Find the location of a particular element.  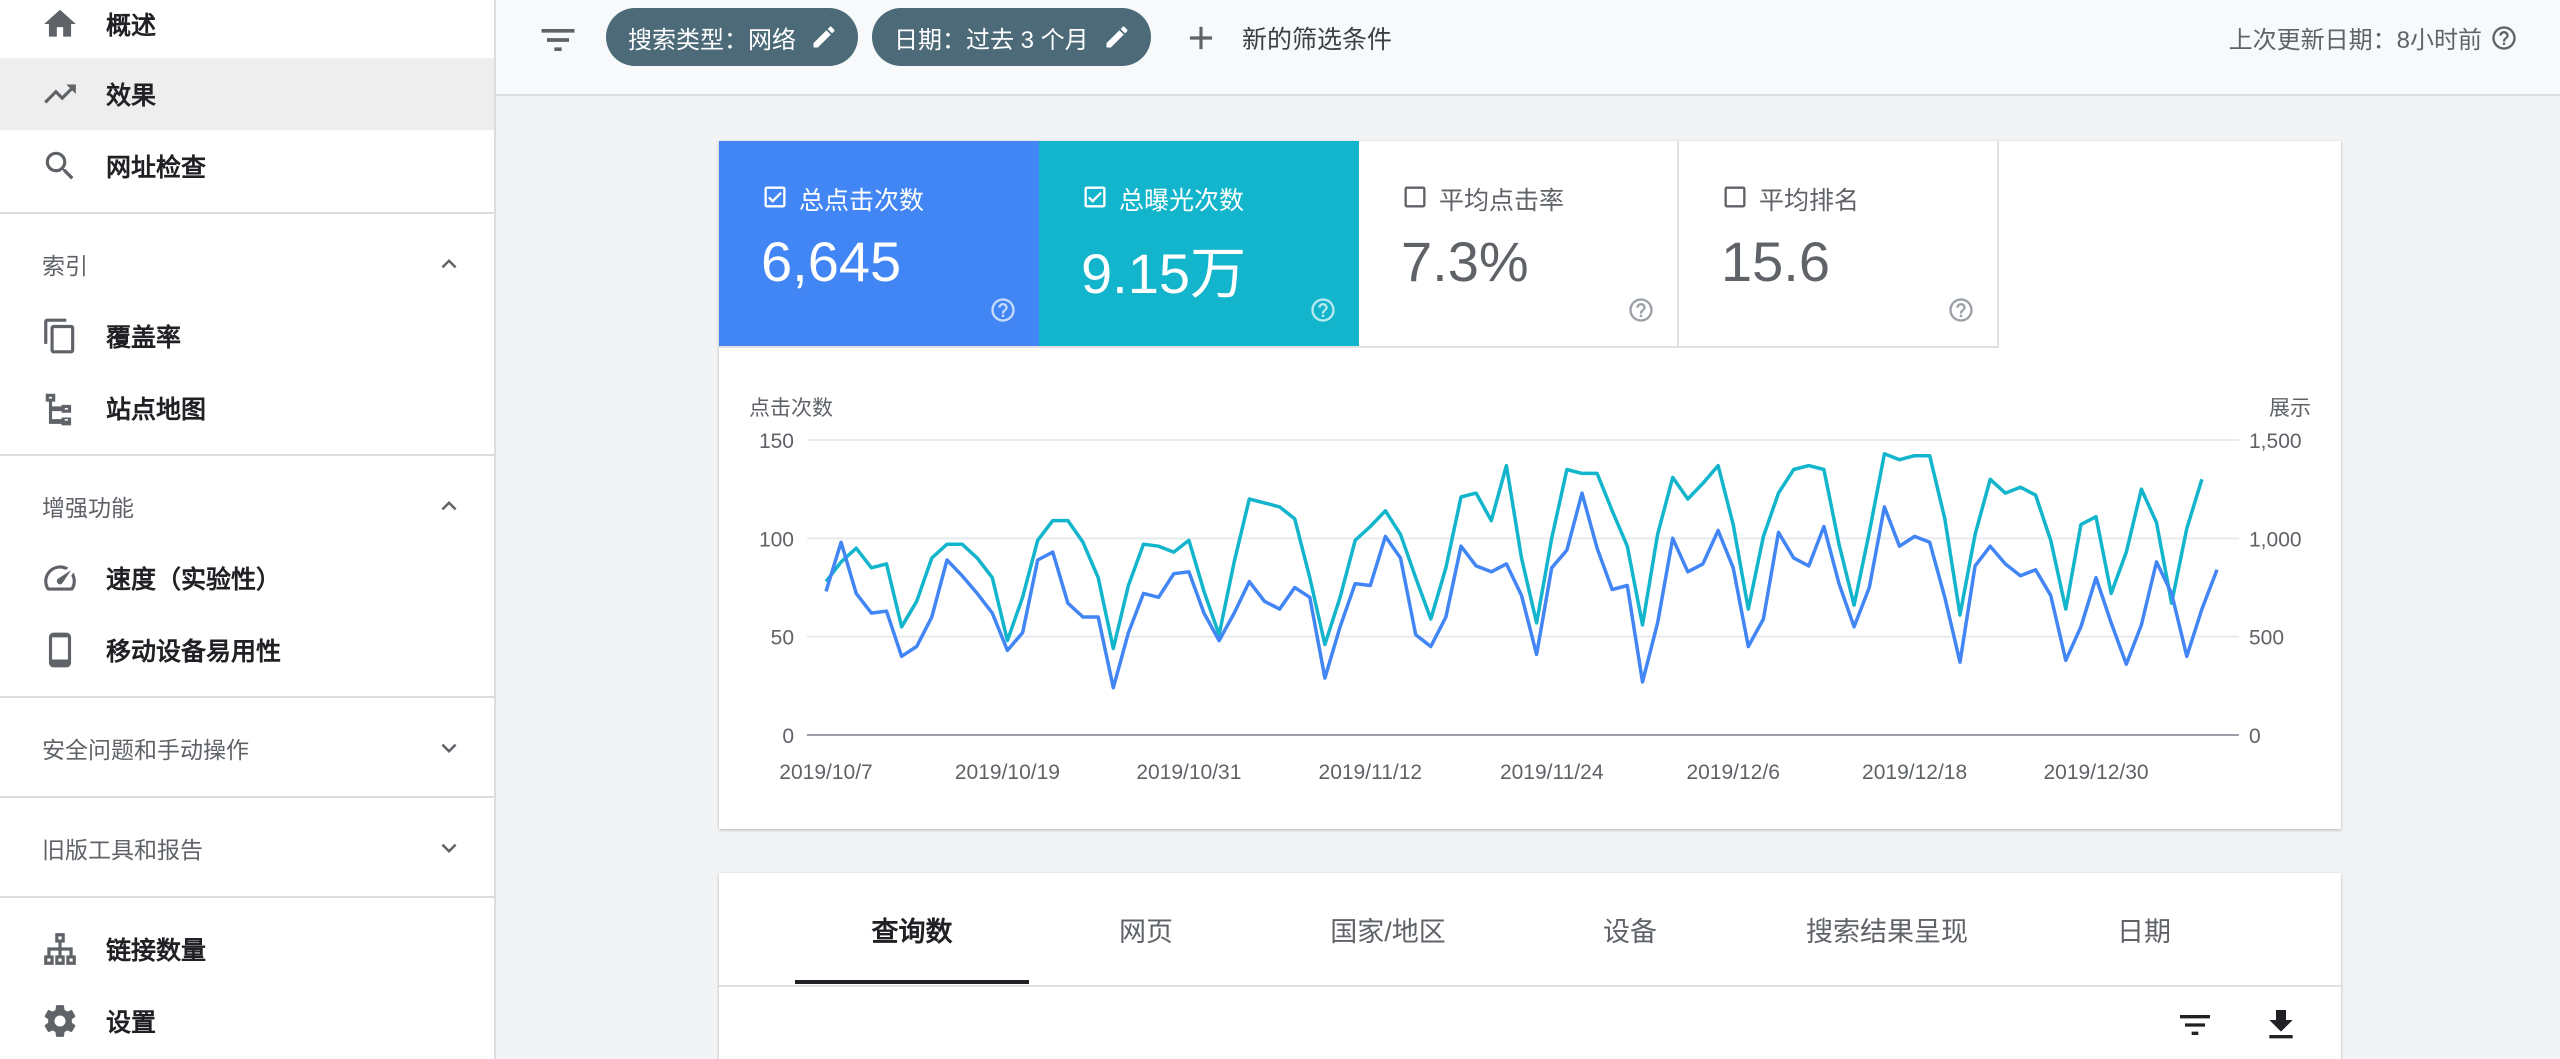

sidebar-item-label: 移动设备易用性 is located at coordinates (194, 652).